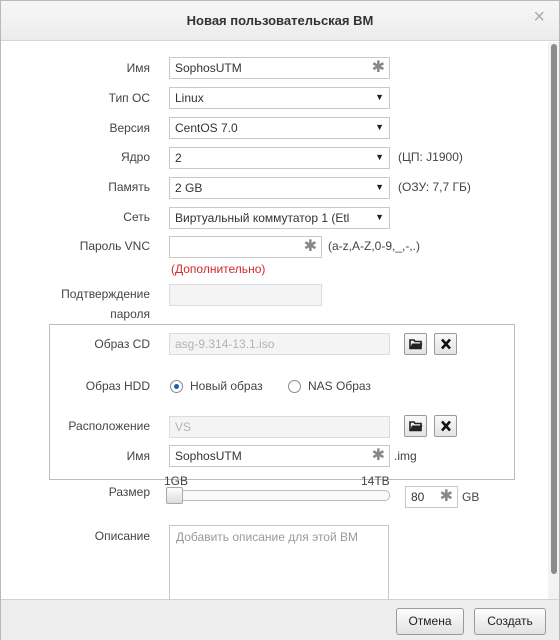  What do you see at coordinates (122, 536) in the screenshot?
I see `description-label: Описание` at bounding box center [122, 536].